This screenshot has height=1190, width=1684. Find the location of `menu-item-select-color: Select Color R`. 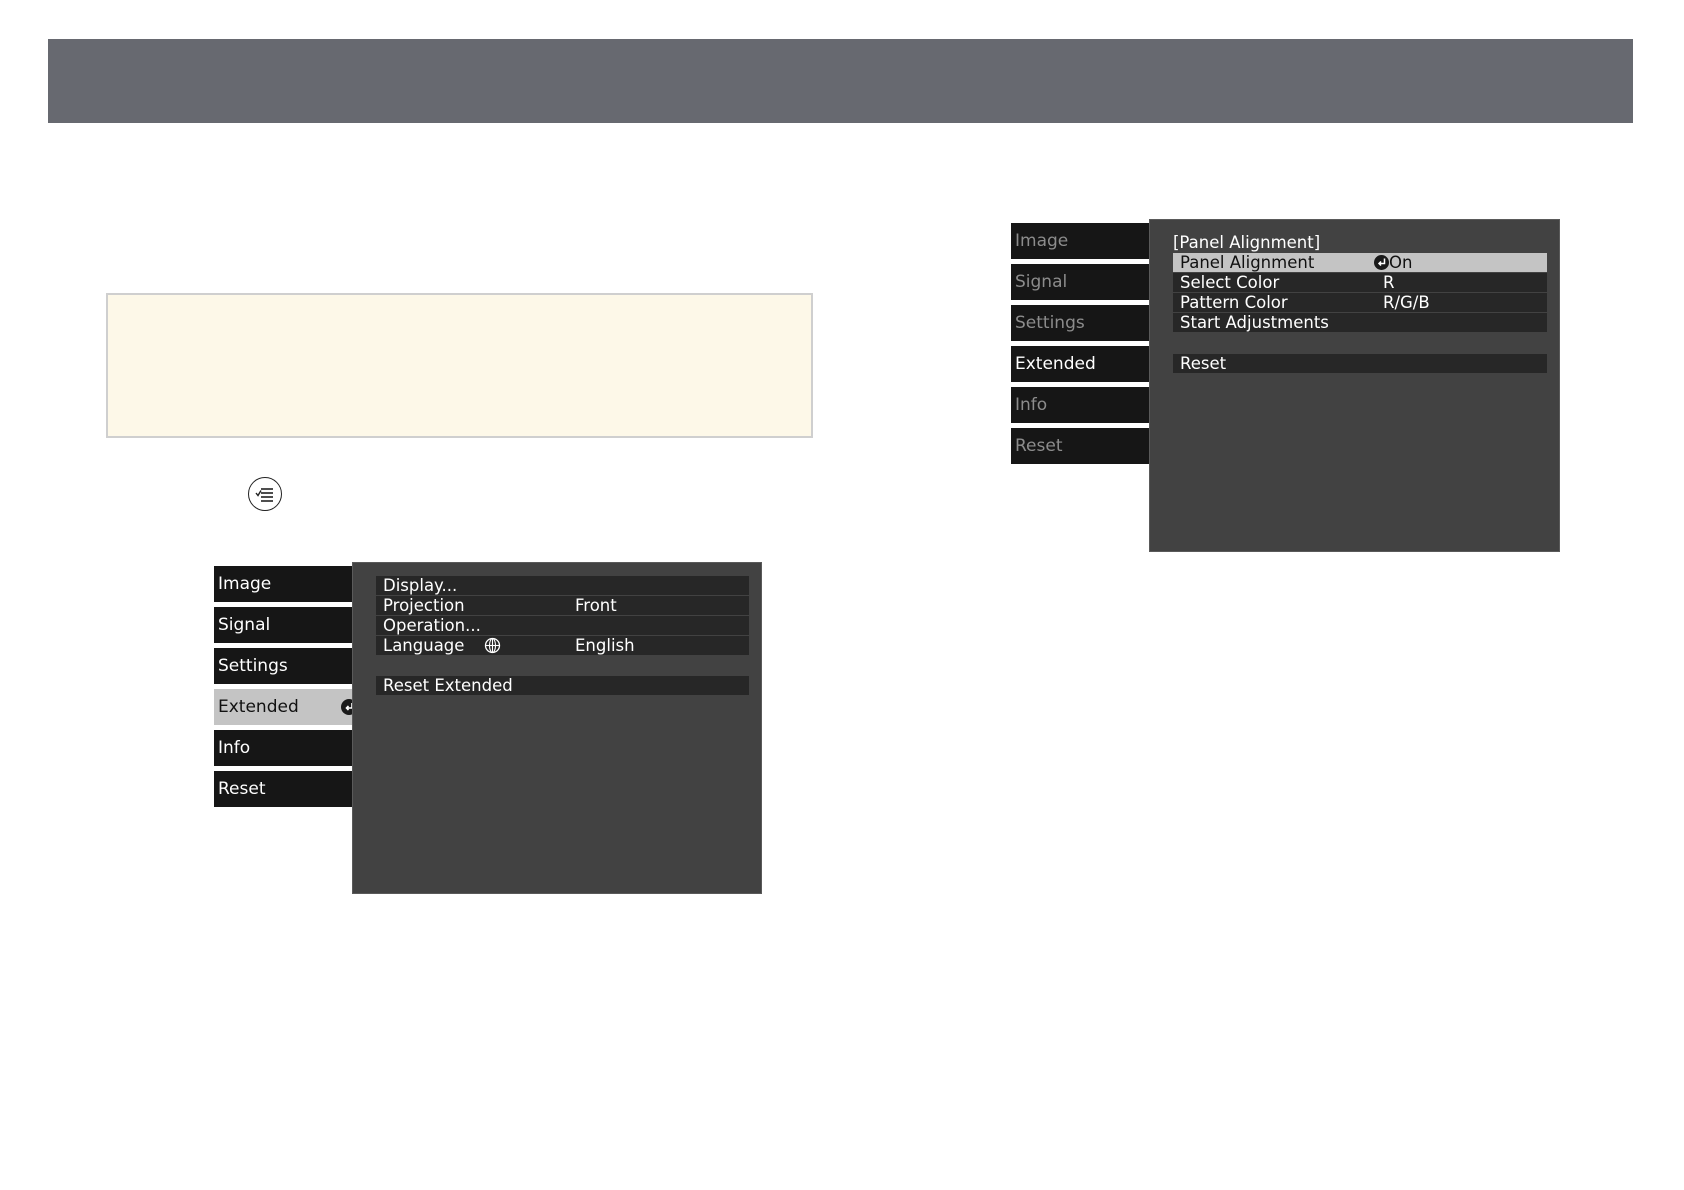

menu-item-select-color: Select Color R is located at coordinates (1360, 282).